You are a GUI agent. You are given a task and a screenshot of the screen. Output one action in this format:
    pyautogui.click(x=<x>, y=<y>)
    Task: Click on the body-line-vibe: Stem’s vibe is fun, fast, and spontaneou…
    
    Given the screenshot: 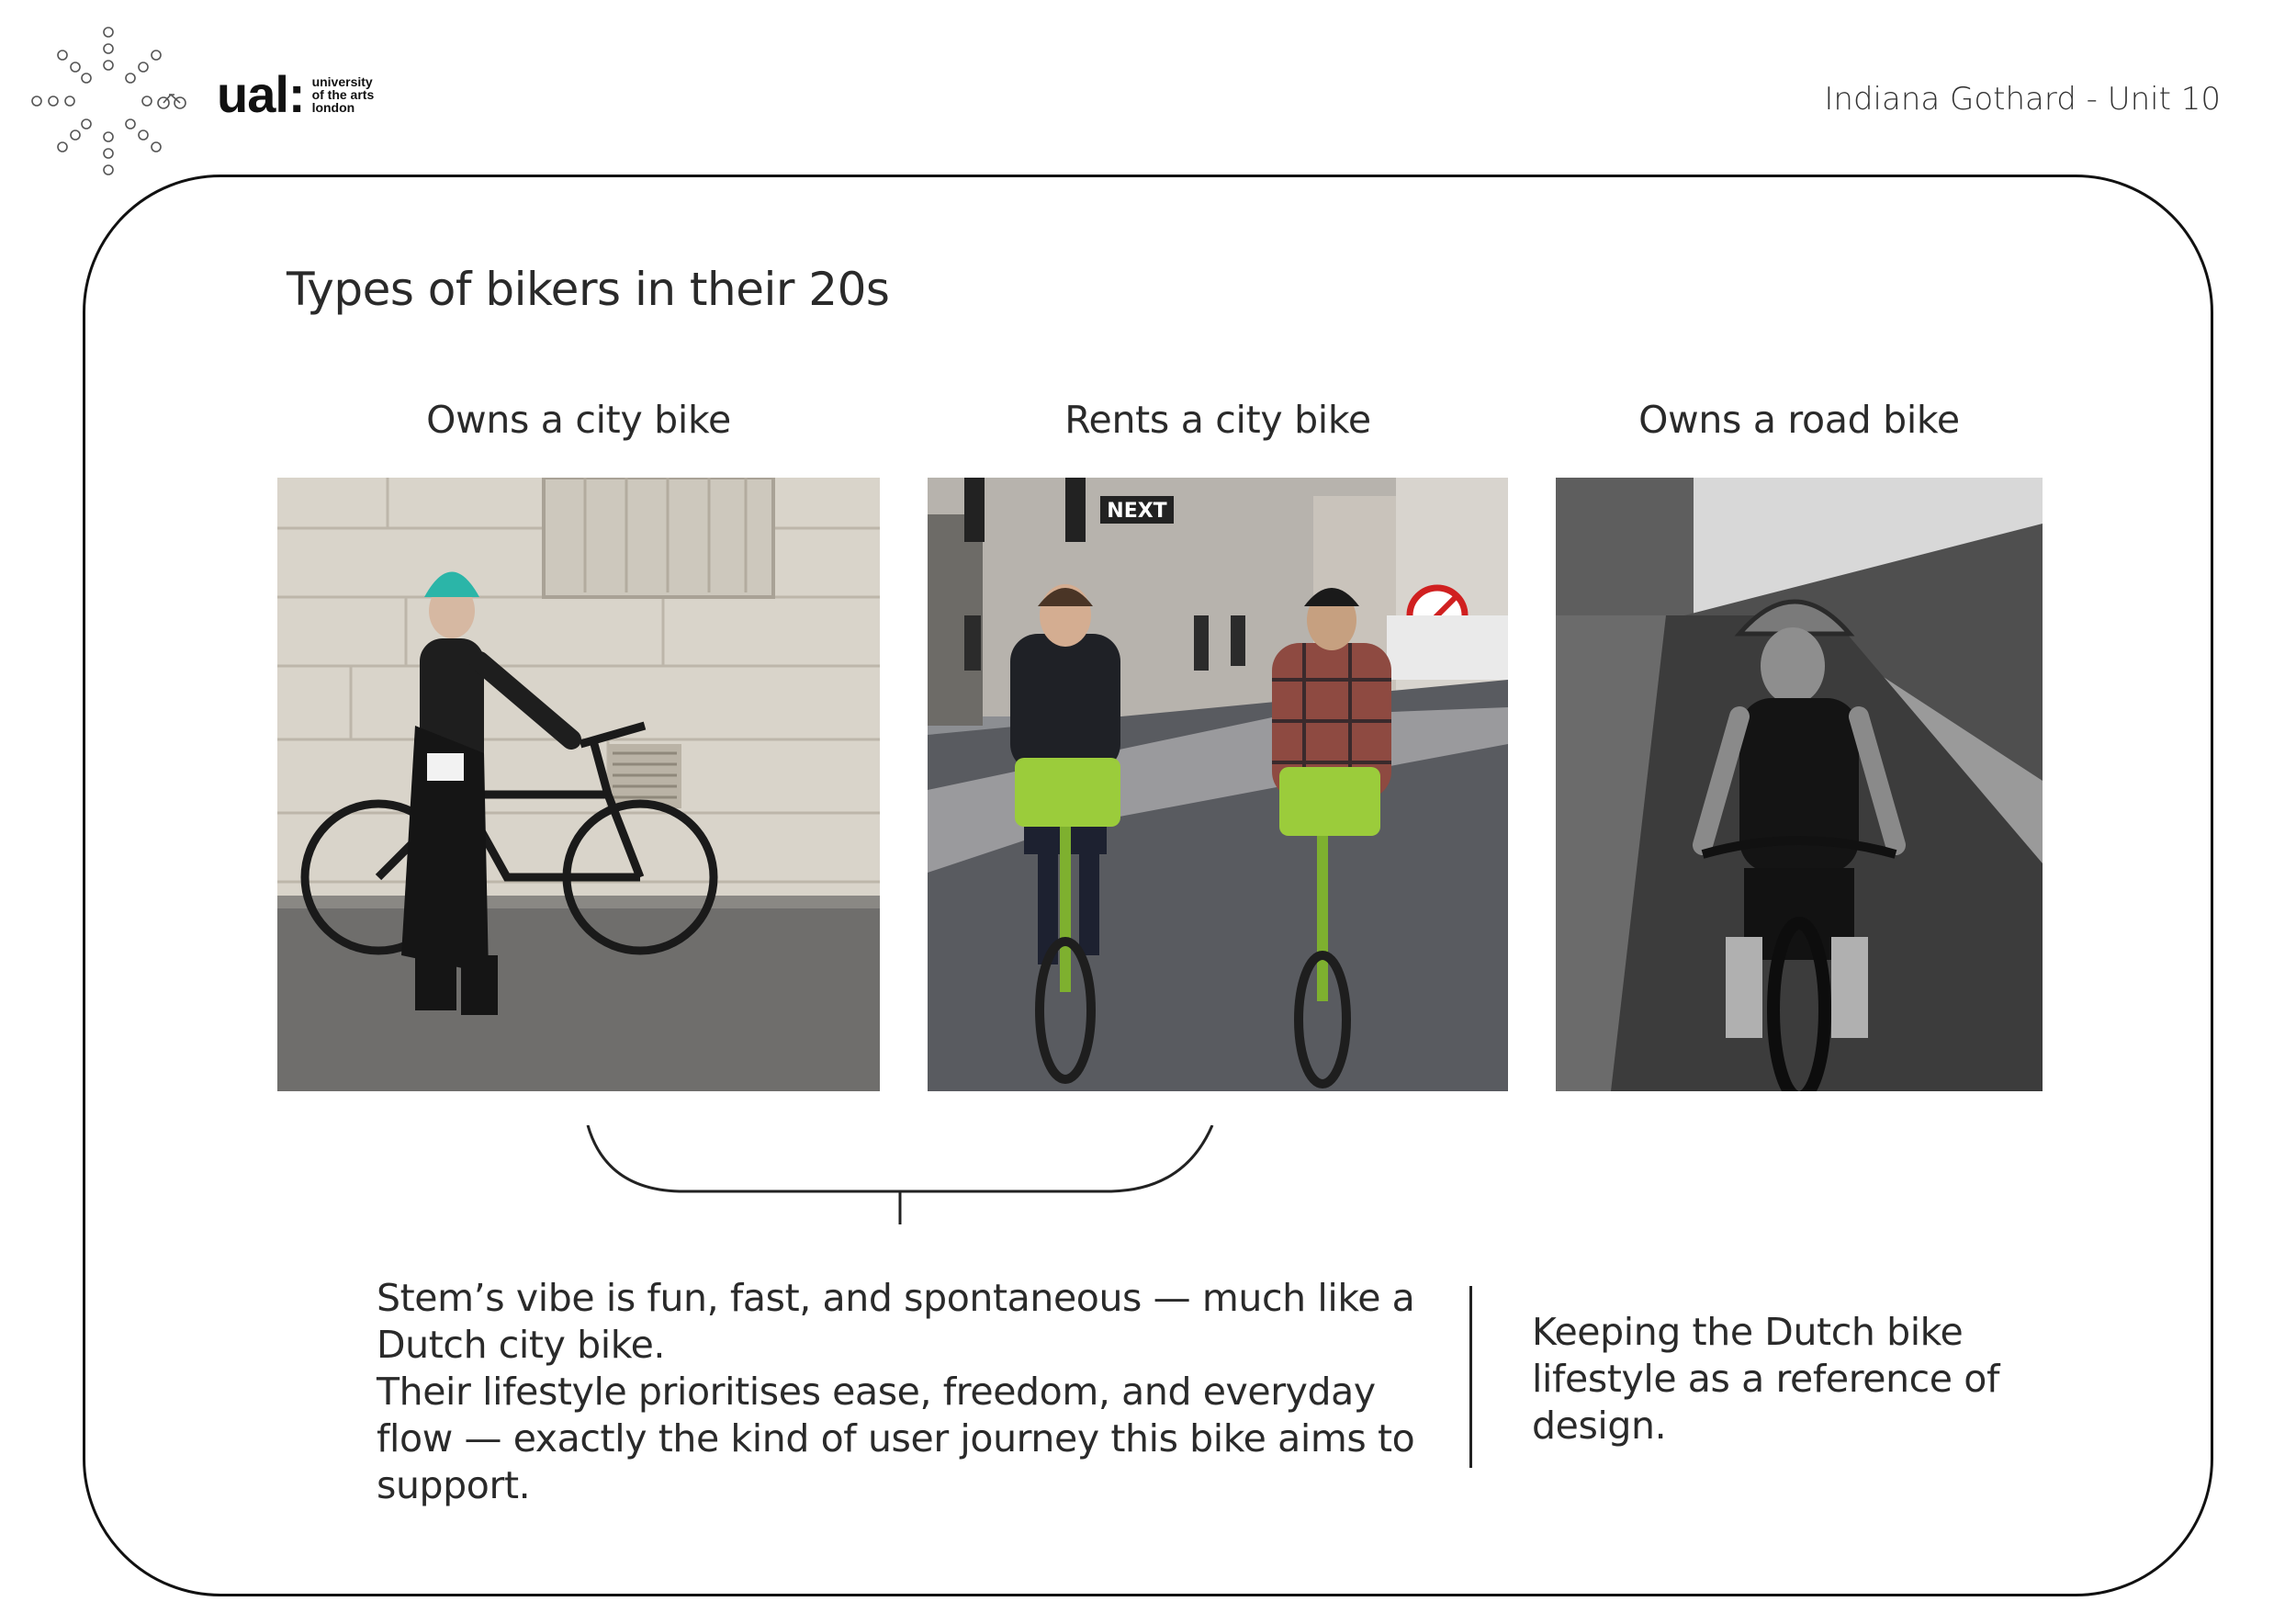 What is the action you would take?
    pyautogui.click(x=896, y=1321)
    